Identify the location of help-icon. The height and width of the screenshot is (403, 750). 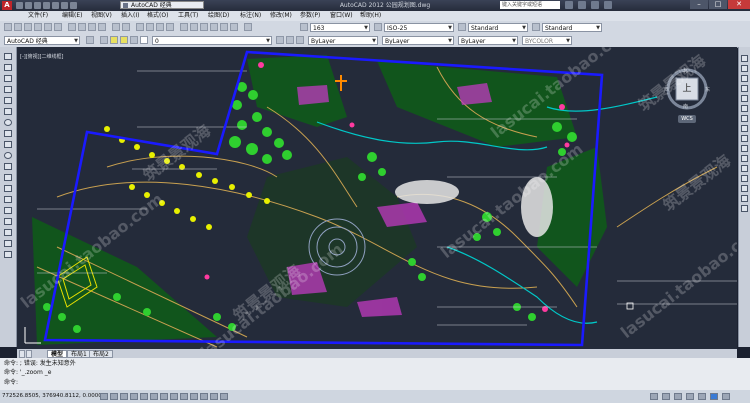
(608, 5).